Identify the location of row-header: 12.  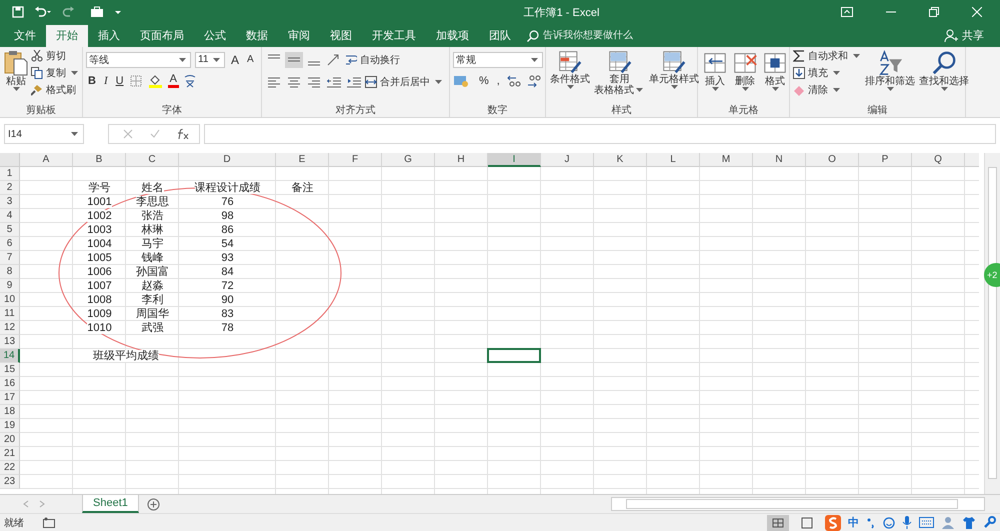
(10, 328).